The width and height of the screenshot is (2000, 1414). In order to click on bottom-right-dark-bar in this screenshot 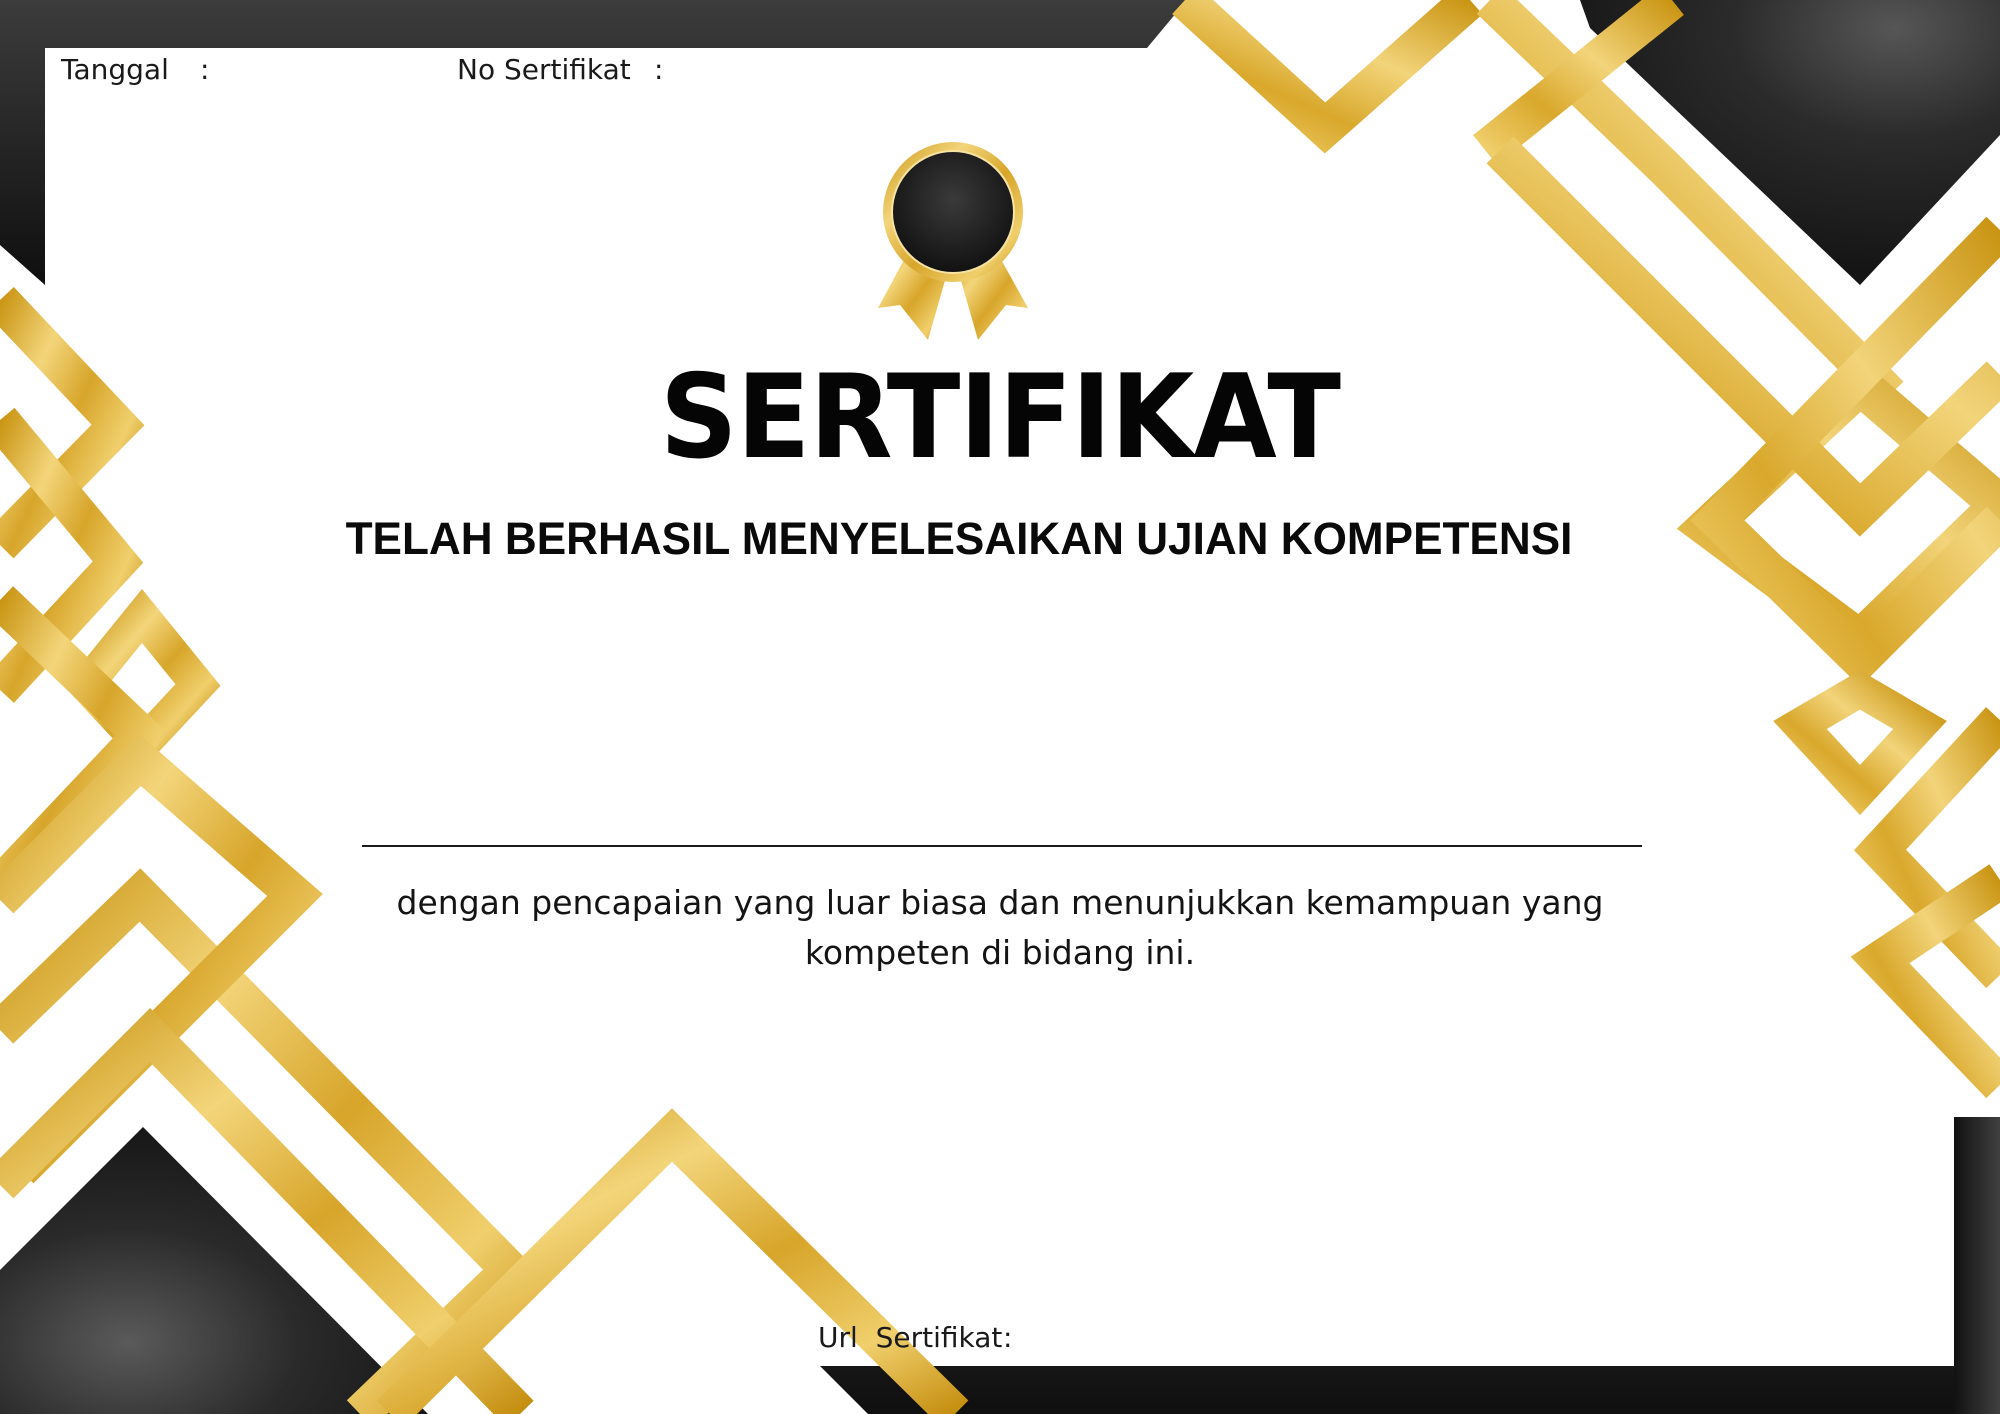, I will do `click(1410, 1265)`.